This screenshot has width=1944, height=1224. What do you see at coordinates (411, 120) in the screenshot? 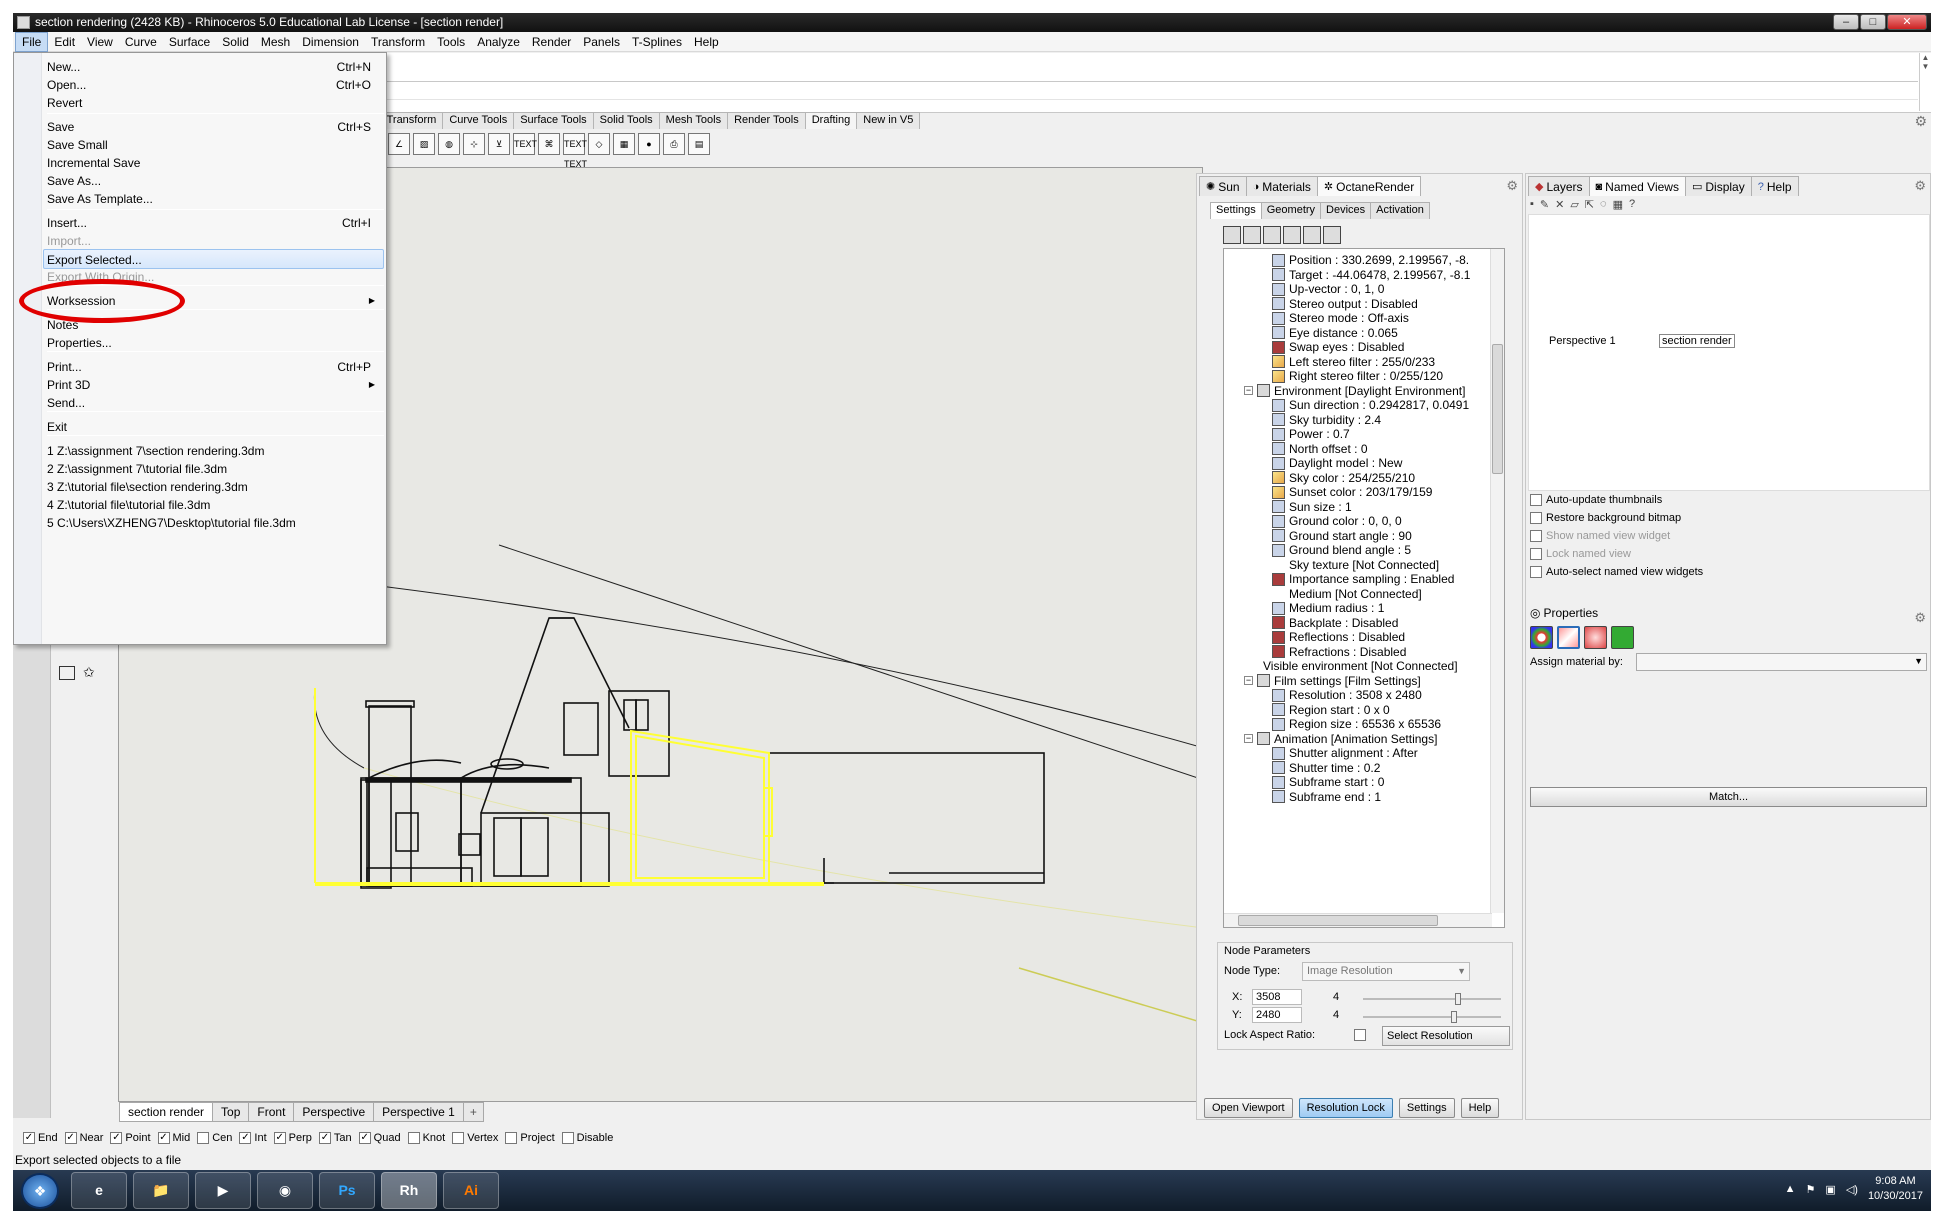
I see `toolbar-tab-transform: Transform` at bounding box center [411, 120].